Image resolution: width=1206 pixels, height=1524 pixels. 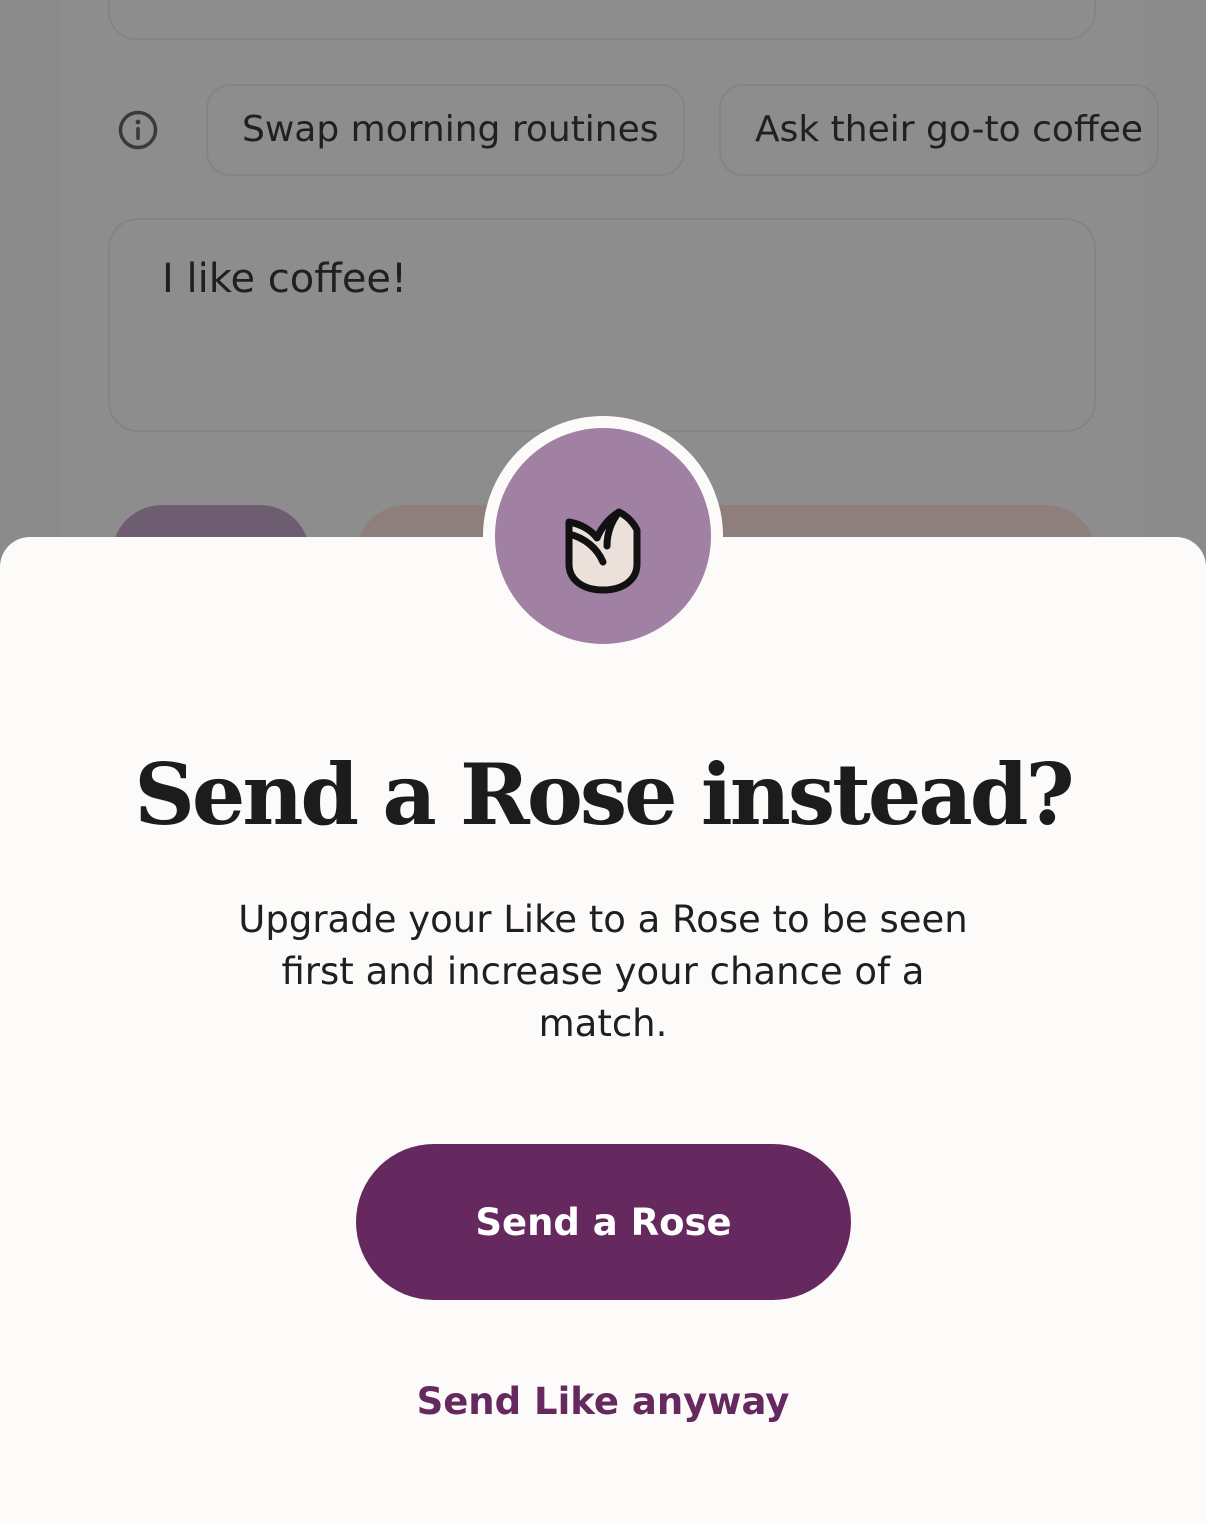 What do you see at coordinates (603, 1222) in the screenshot?
I see `send-rose-button: Send a Rose` at bounding box center [603, 1222].